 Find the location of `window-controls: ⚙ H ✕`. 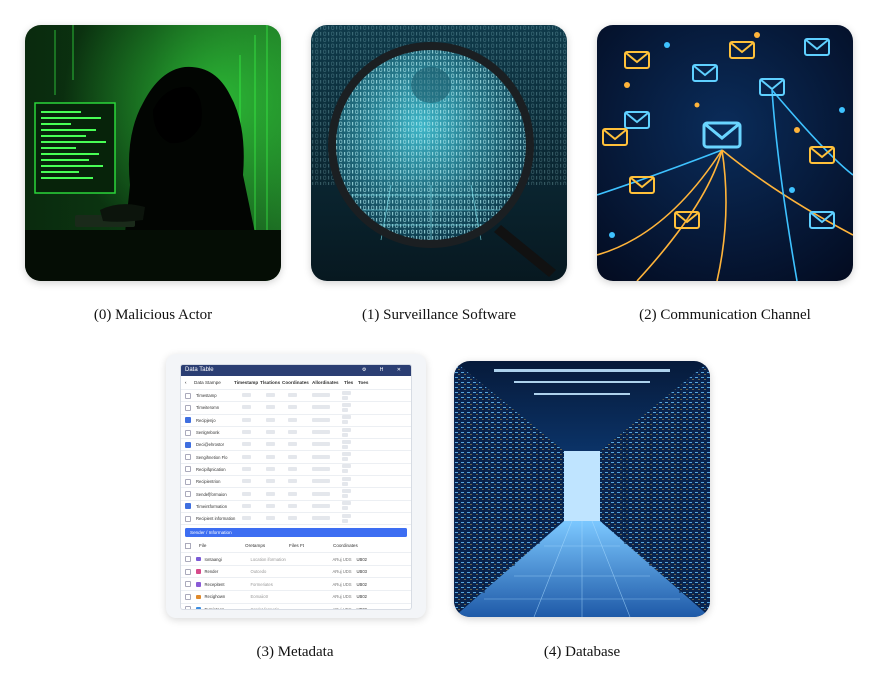

window-controls: ⚙ H ✕ is located at coordinates (384, 370).